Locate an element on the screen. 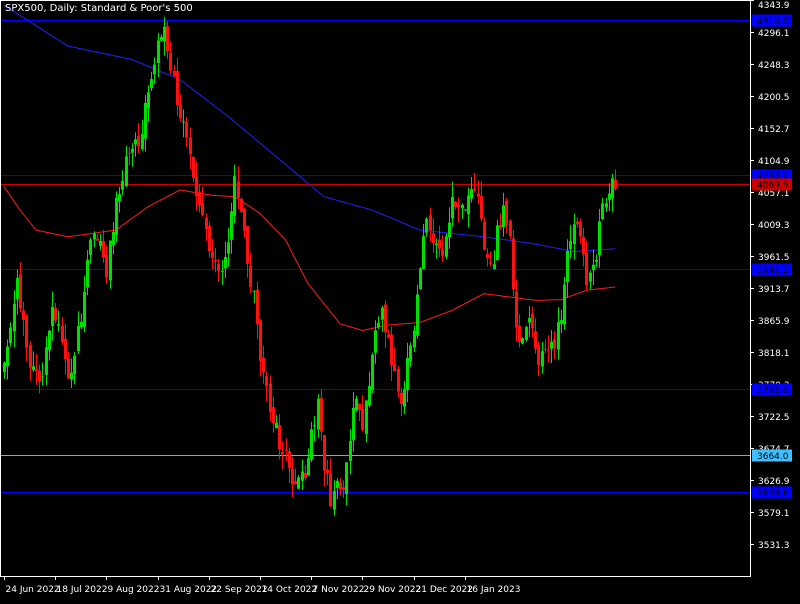 Image resolution: width=800 pixels, height=604 pixels. y-tick-label: 3818.1 is located at coordinates (774, 354).